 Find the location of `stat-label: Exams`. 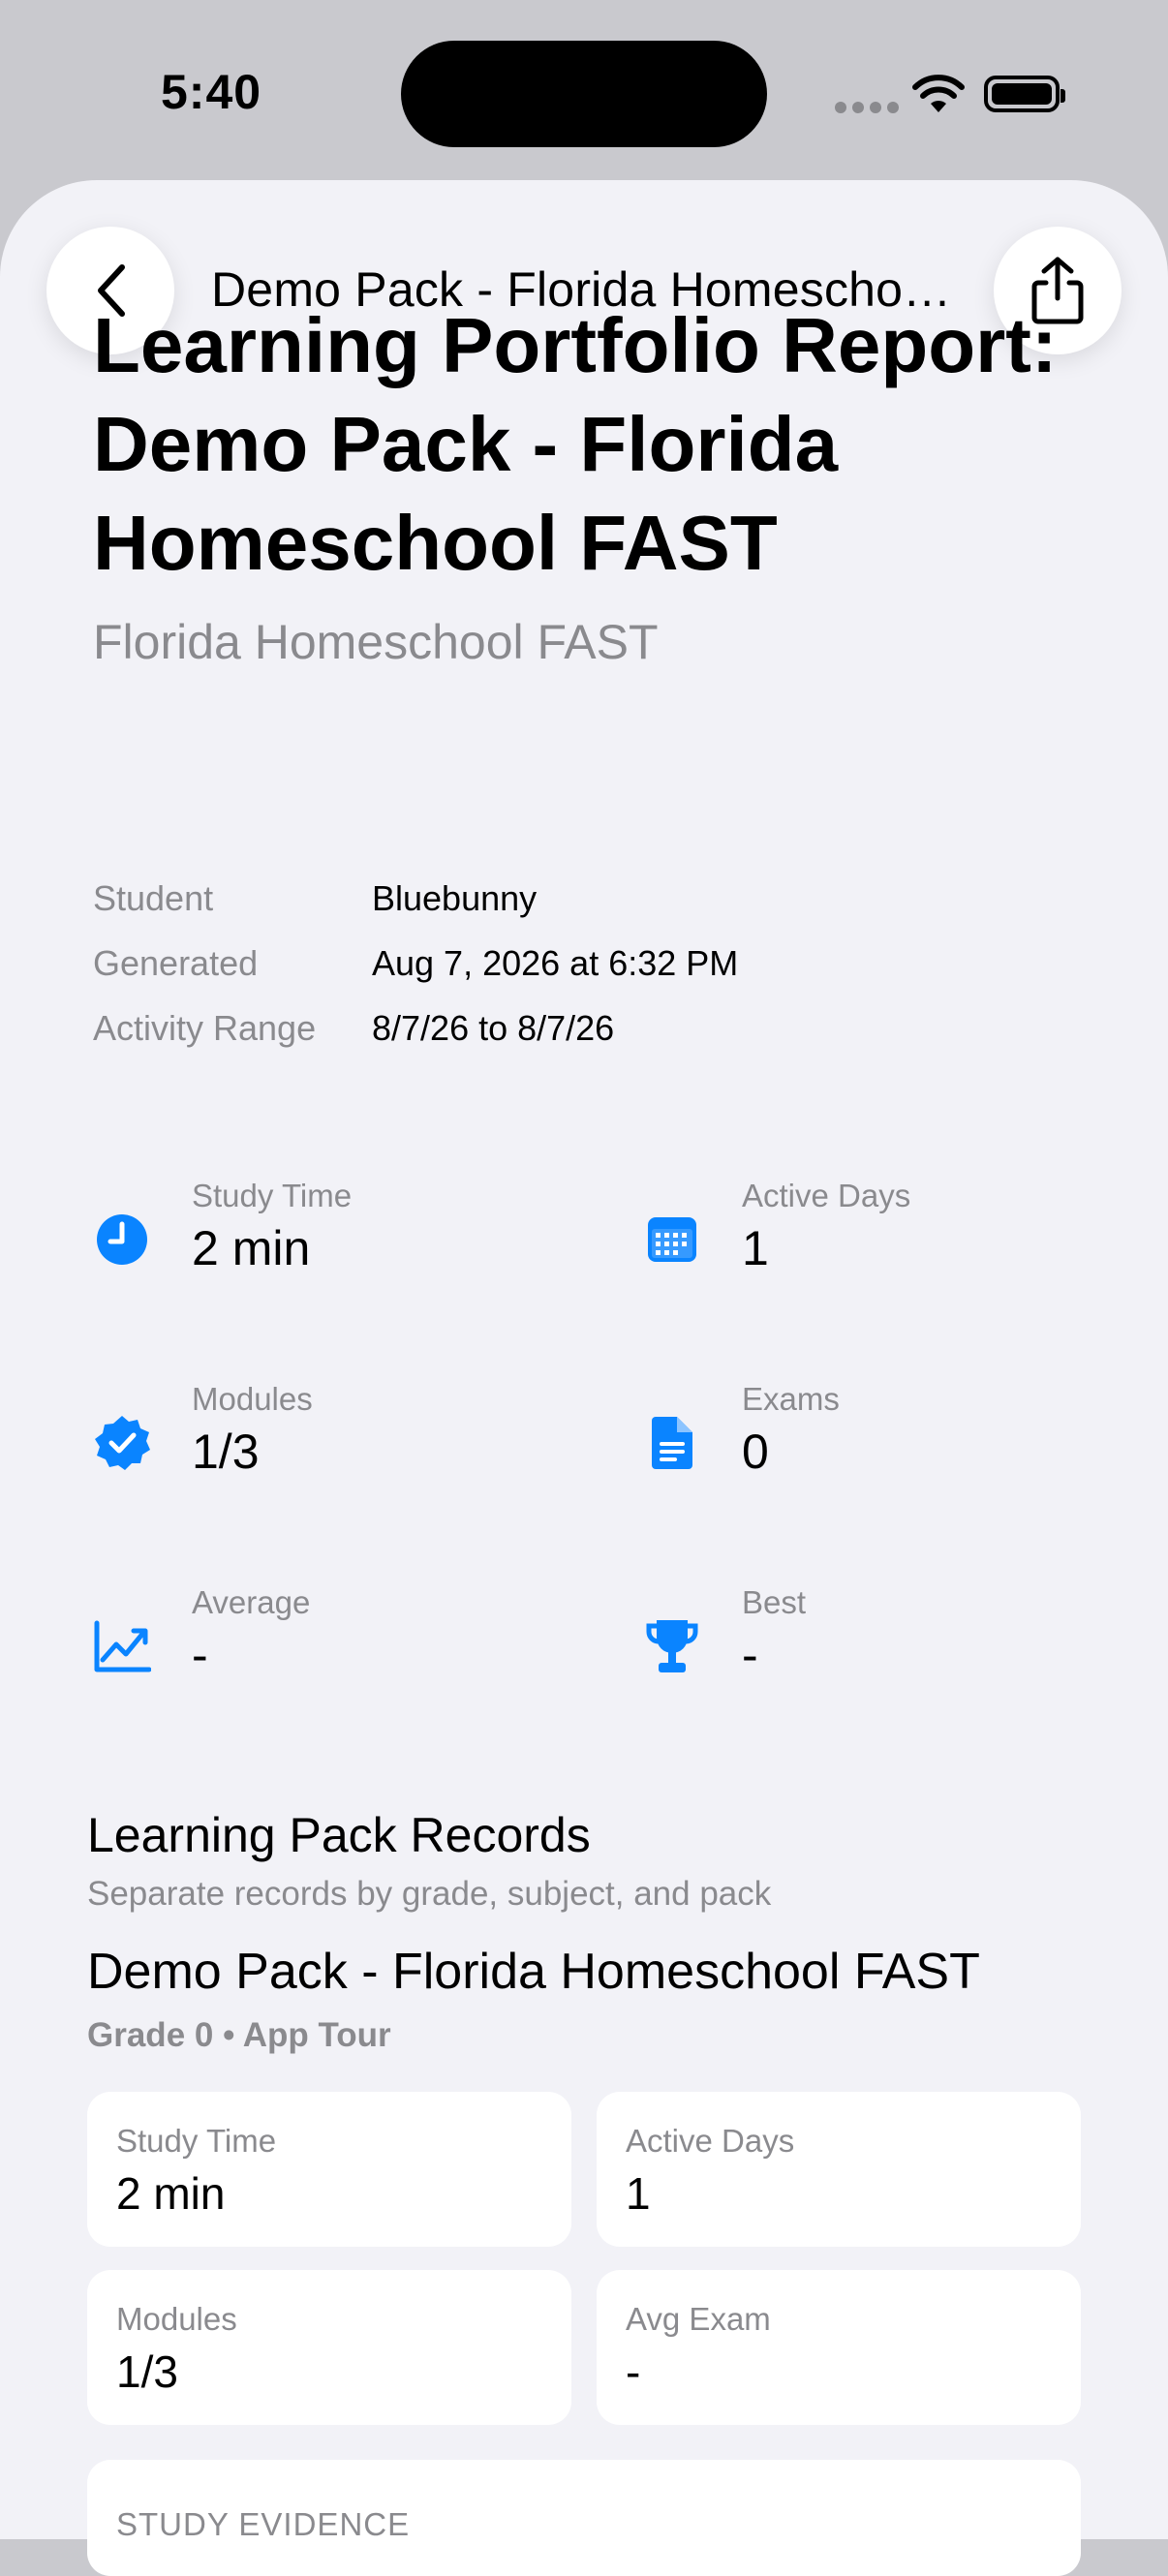

stat-label: Exams is located at coordinates (791, 1399).